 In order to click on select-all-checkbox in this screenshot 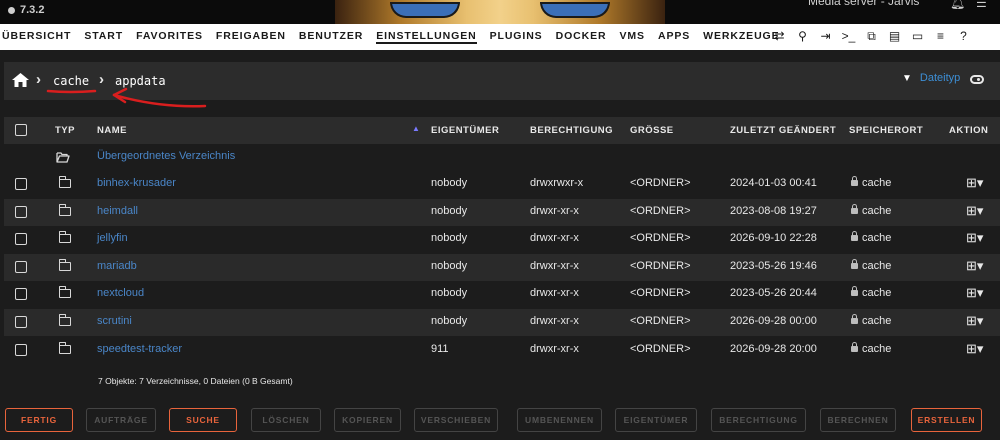, I will do `click(21, 130)`.